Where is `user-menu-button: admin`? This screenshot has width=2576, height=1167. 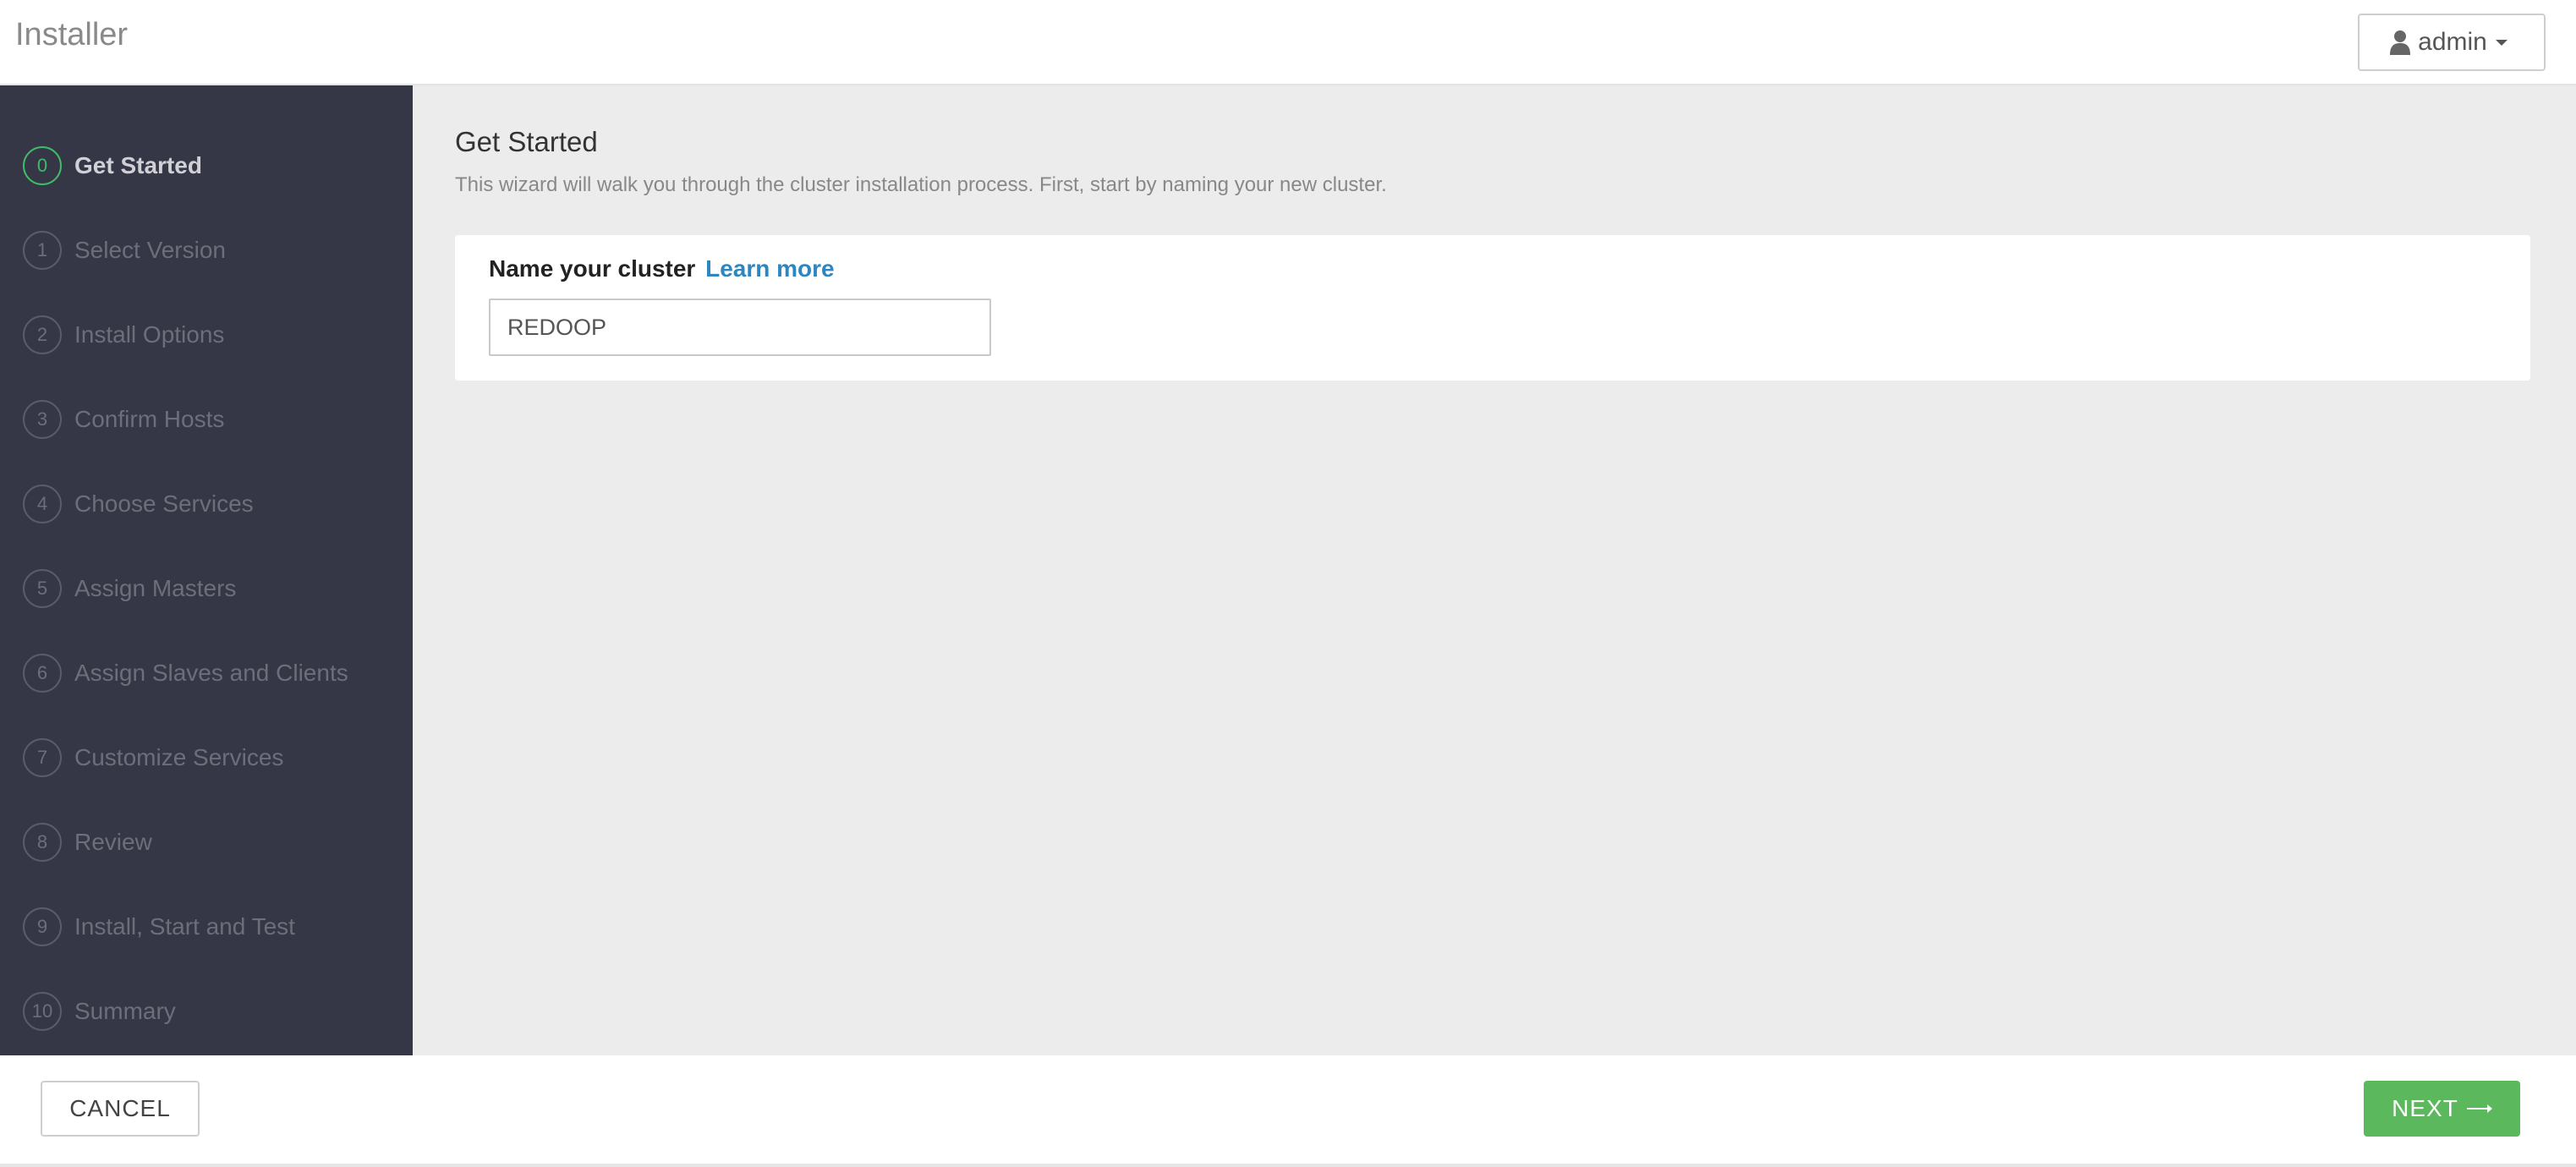 user-menu-button: admin is located at coordinates (2452, 42).